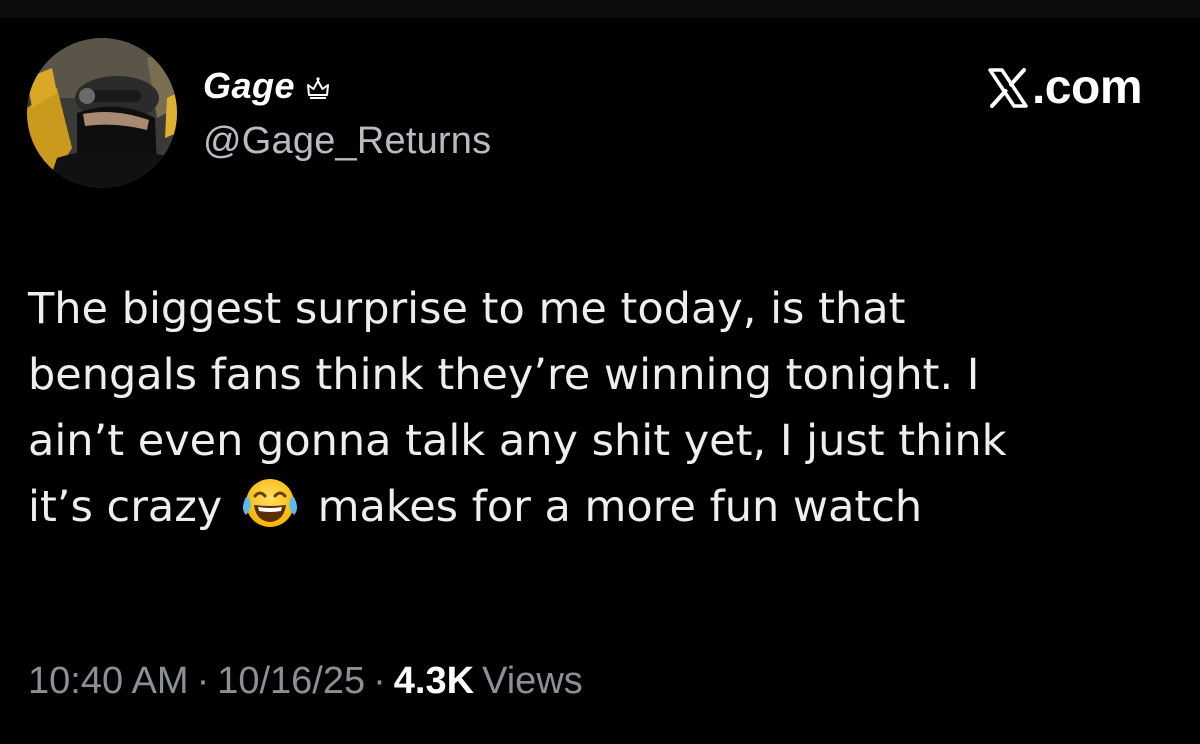 Image resolution: width=1200 pixels, height=744 pixels. Describe the element at coordinates (125, 507) in the screenshot. I see `post-text-fragment: it’s crazy` at that location.